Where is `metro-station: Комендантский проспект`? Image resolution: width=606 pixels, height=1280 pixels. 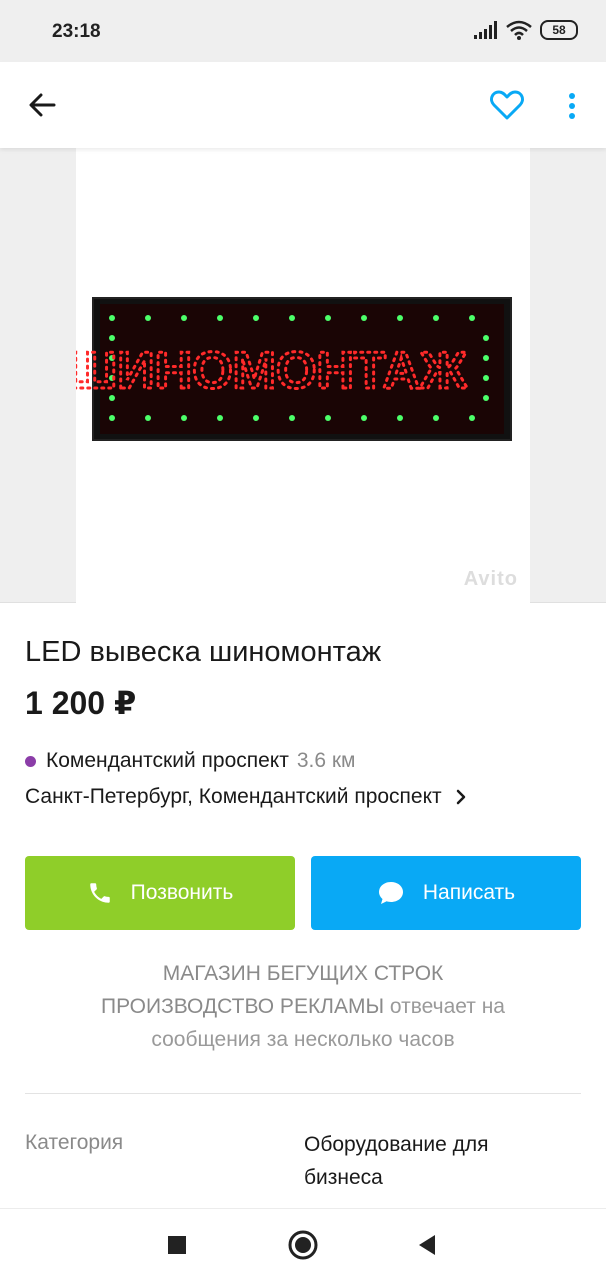 metro-station: Комендантский проспект is located at coordinates (167, 760).